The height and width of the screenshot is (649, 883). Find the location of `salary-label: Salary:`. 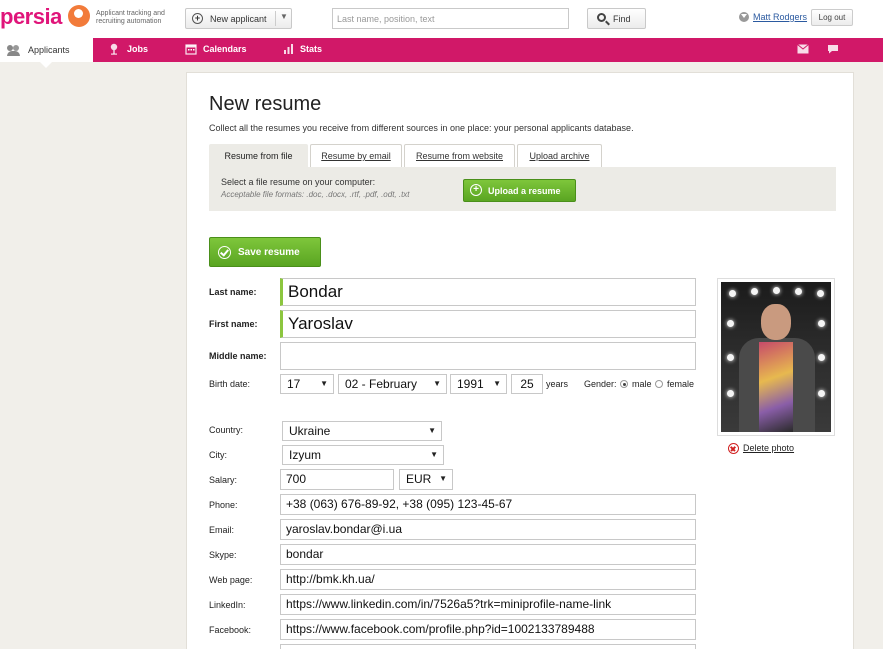

salary-label: Salary: is located at coordinates (223, 480).